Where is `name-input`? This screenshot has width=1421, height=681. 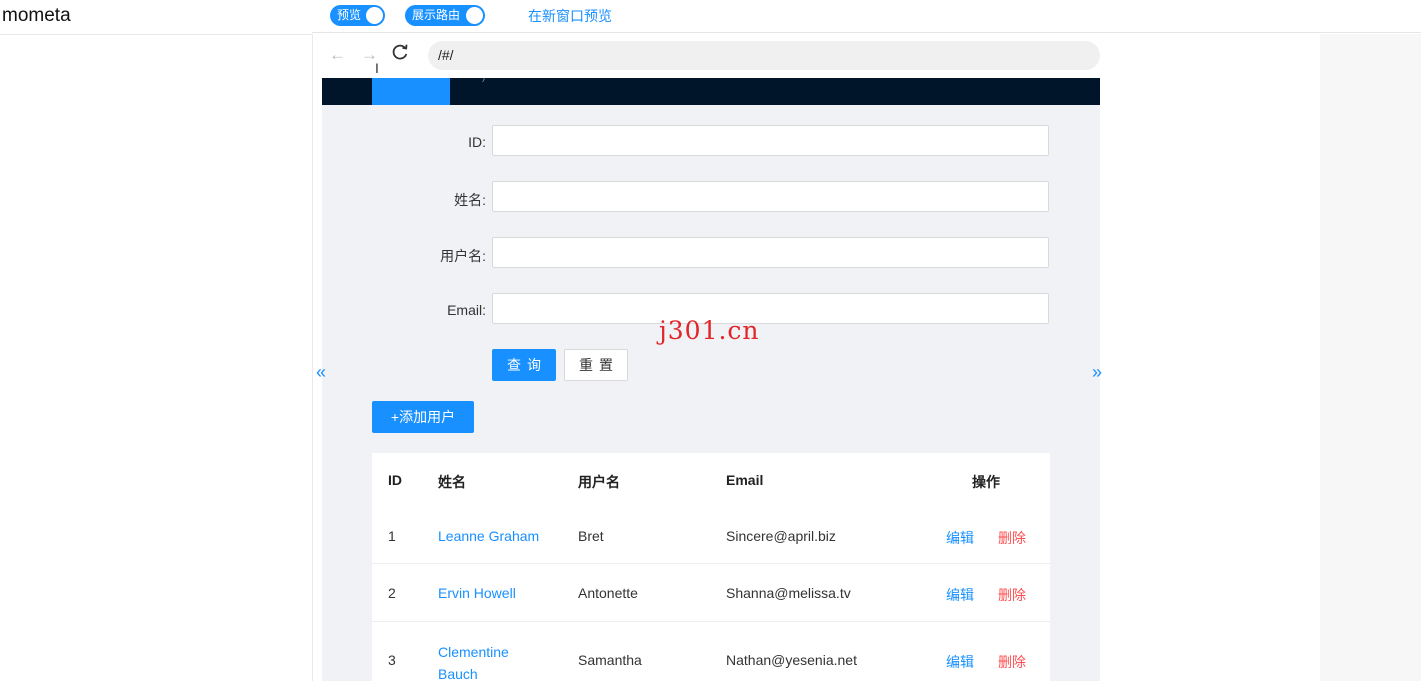 name-input is located at coordinates (770, 196).